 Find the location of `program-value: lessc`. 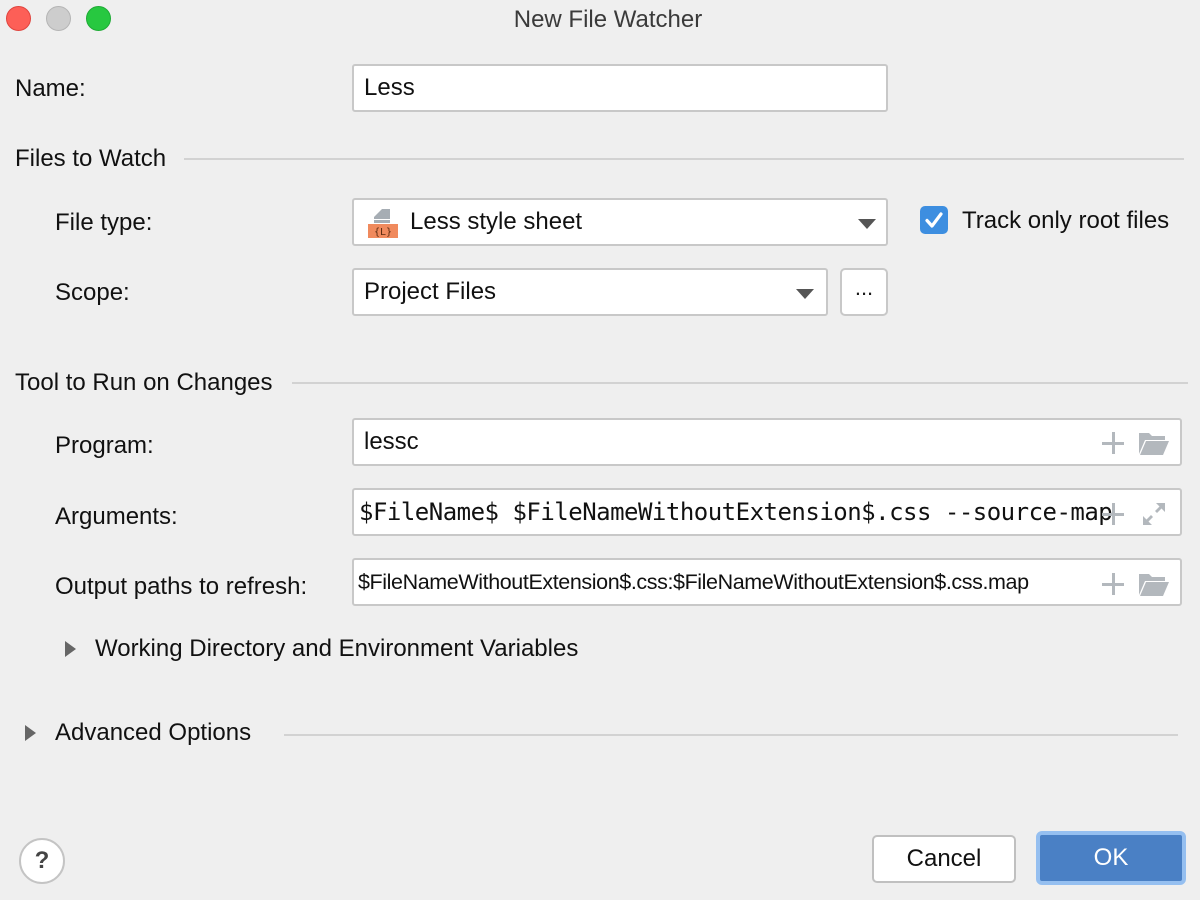

program-value: lessc is located at coordinates (391, 441).